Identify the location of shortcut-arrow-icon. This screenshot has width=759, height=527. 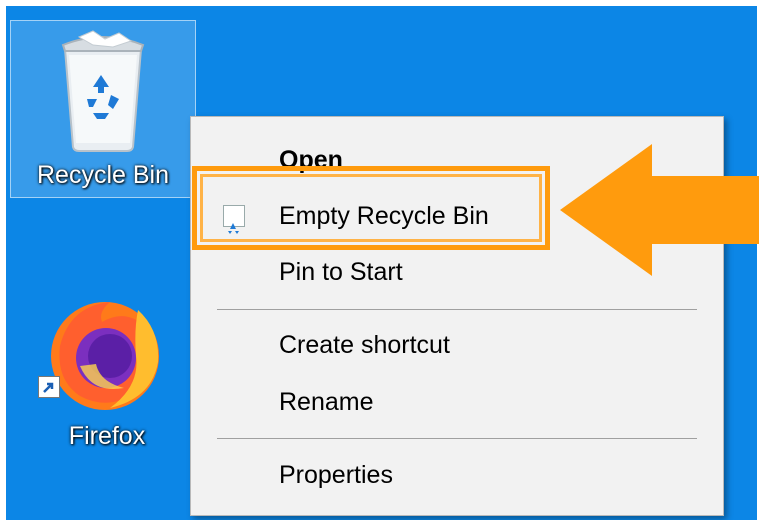
(49, 387).